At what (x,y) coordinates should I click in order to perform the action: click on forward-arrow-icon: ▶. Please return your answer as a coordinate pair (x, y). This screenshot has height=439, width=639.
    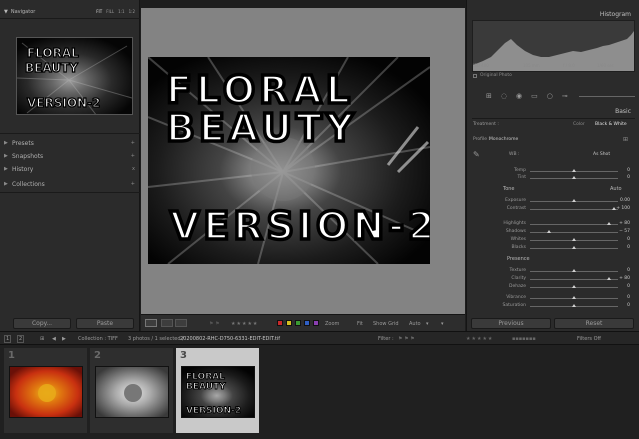
    Looking at the image, I should click on (64, 339).